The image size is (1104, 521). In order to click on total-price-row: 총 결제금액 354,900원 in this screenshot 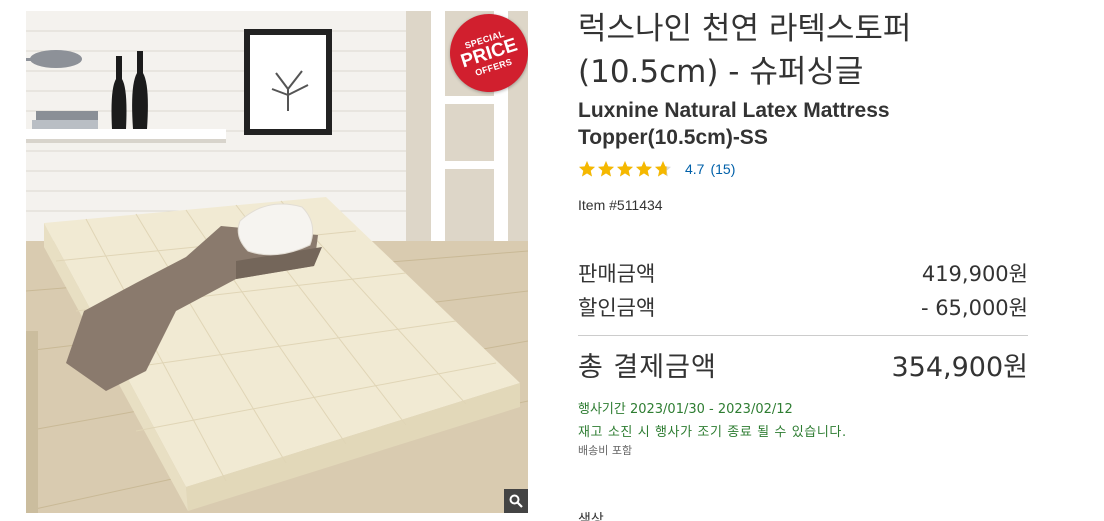, I will do `click(803, 364)`.